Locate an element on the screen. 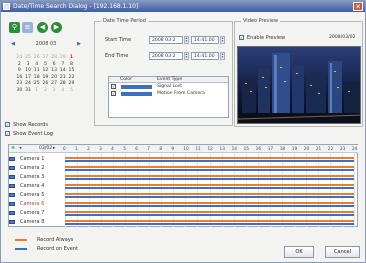 The width and height of the screenshot is (366, 263). start-time-spinner: ▴ ▾ is located at coordinates (222, 40).